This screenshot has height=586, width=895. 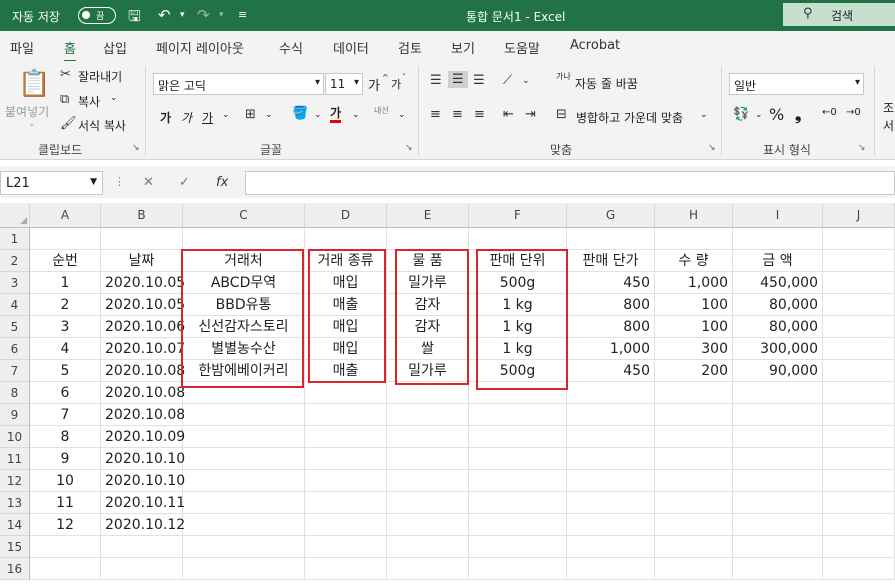 I want to click on cell-g1, so click(x=611, y=239).